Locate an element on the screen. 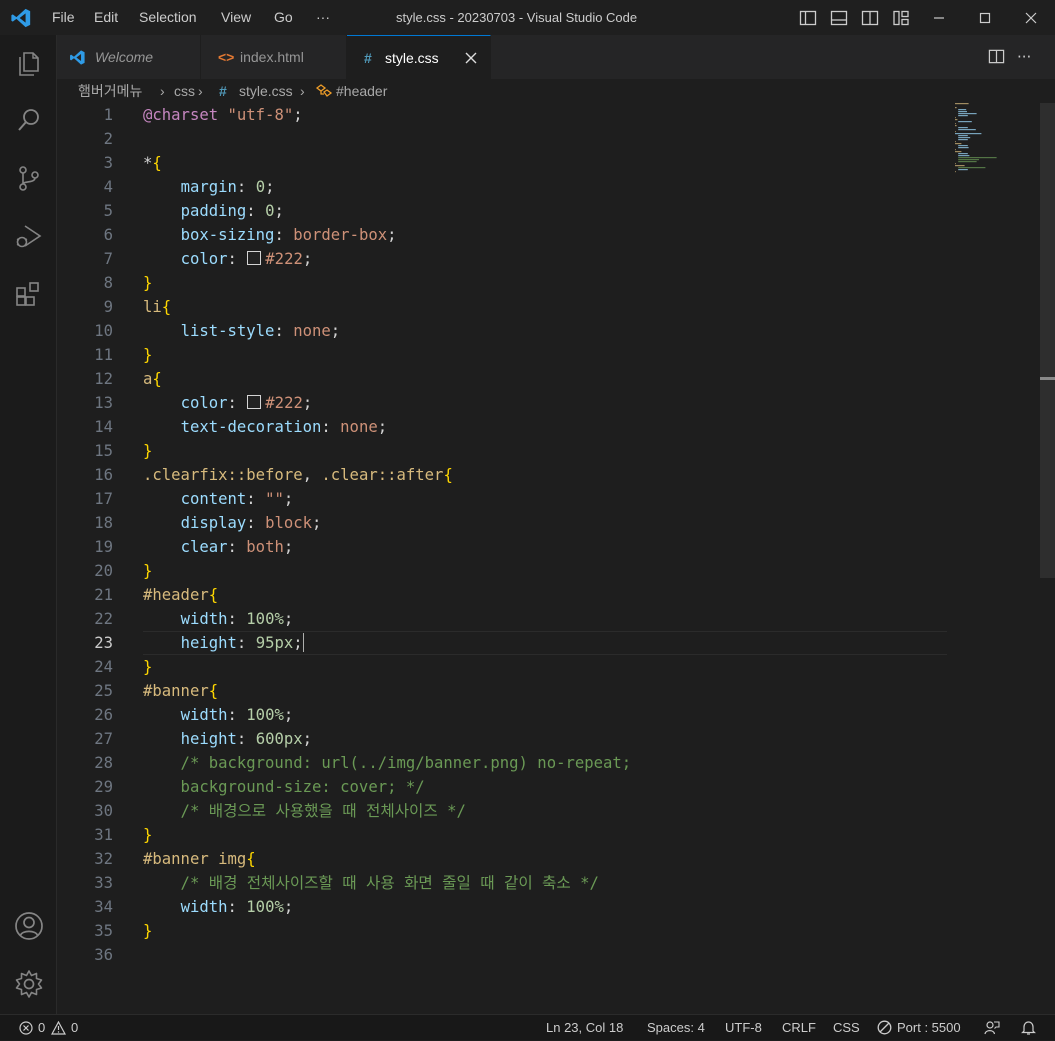 This screenshot has width=1055, height=1041. code-line: 7 color: #222; is located at coordinates (502, 259).